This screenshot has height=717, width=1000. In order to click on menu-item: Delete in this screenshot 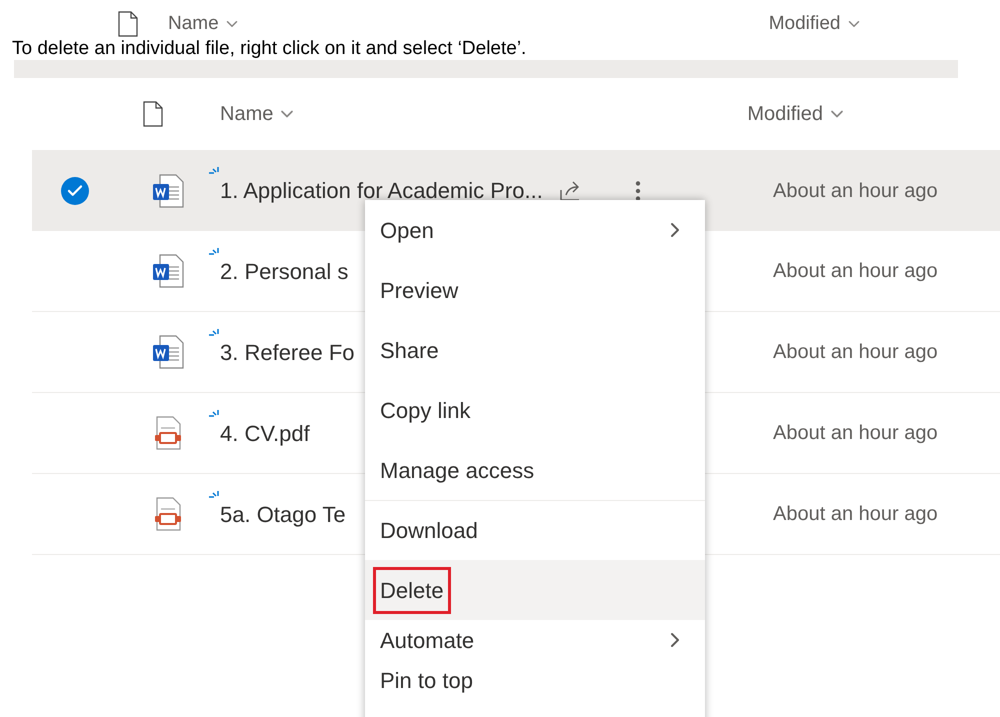, I will do `click(535, 590)`.